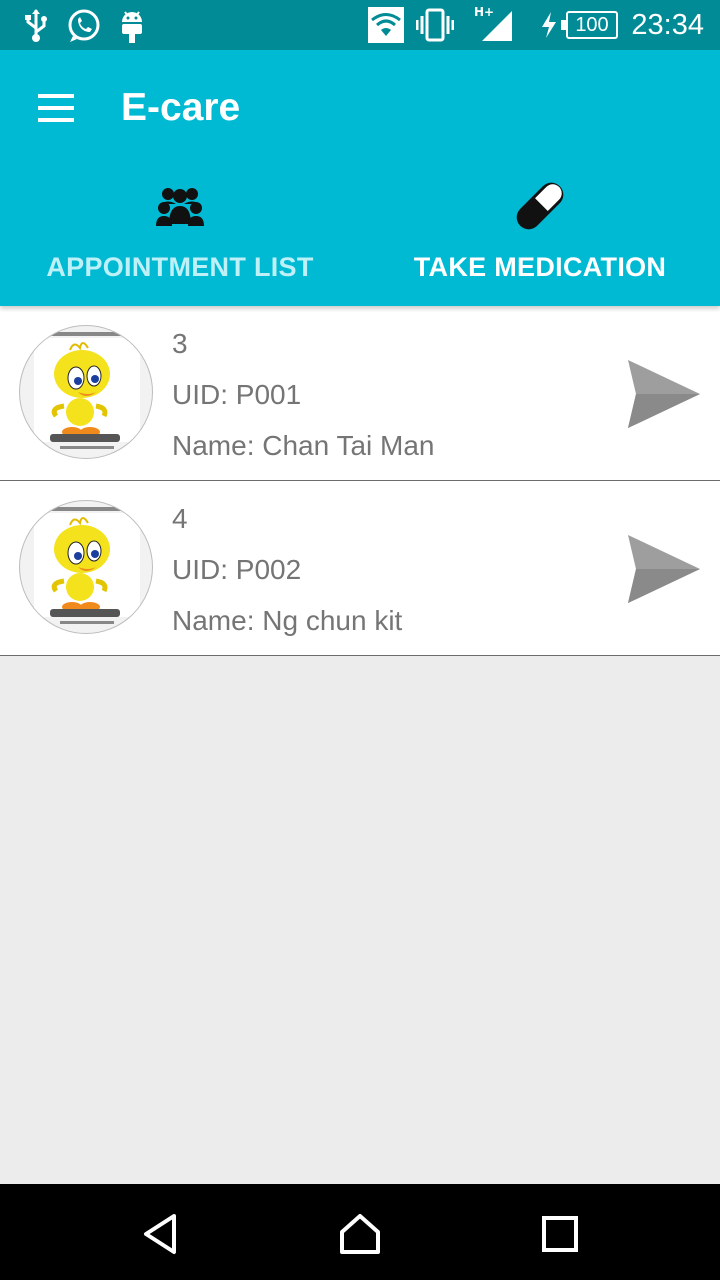  I want to click on back-icon, so click(160, 1234).